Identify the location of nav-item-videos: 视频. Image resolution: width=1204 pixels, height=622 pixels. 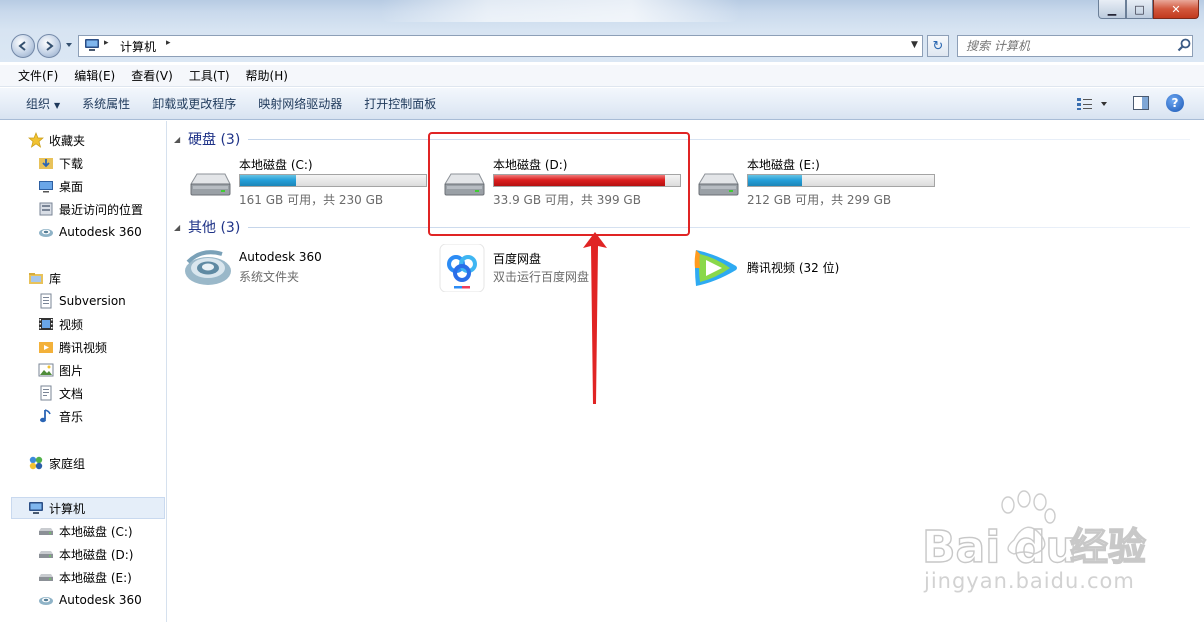
(60, 324).